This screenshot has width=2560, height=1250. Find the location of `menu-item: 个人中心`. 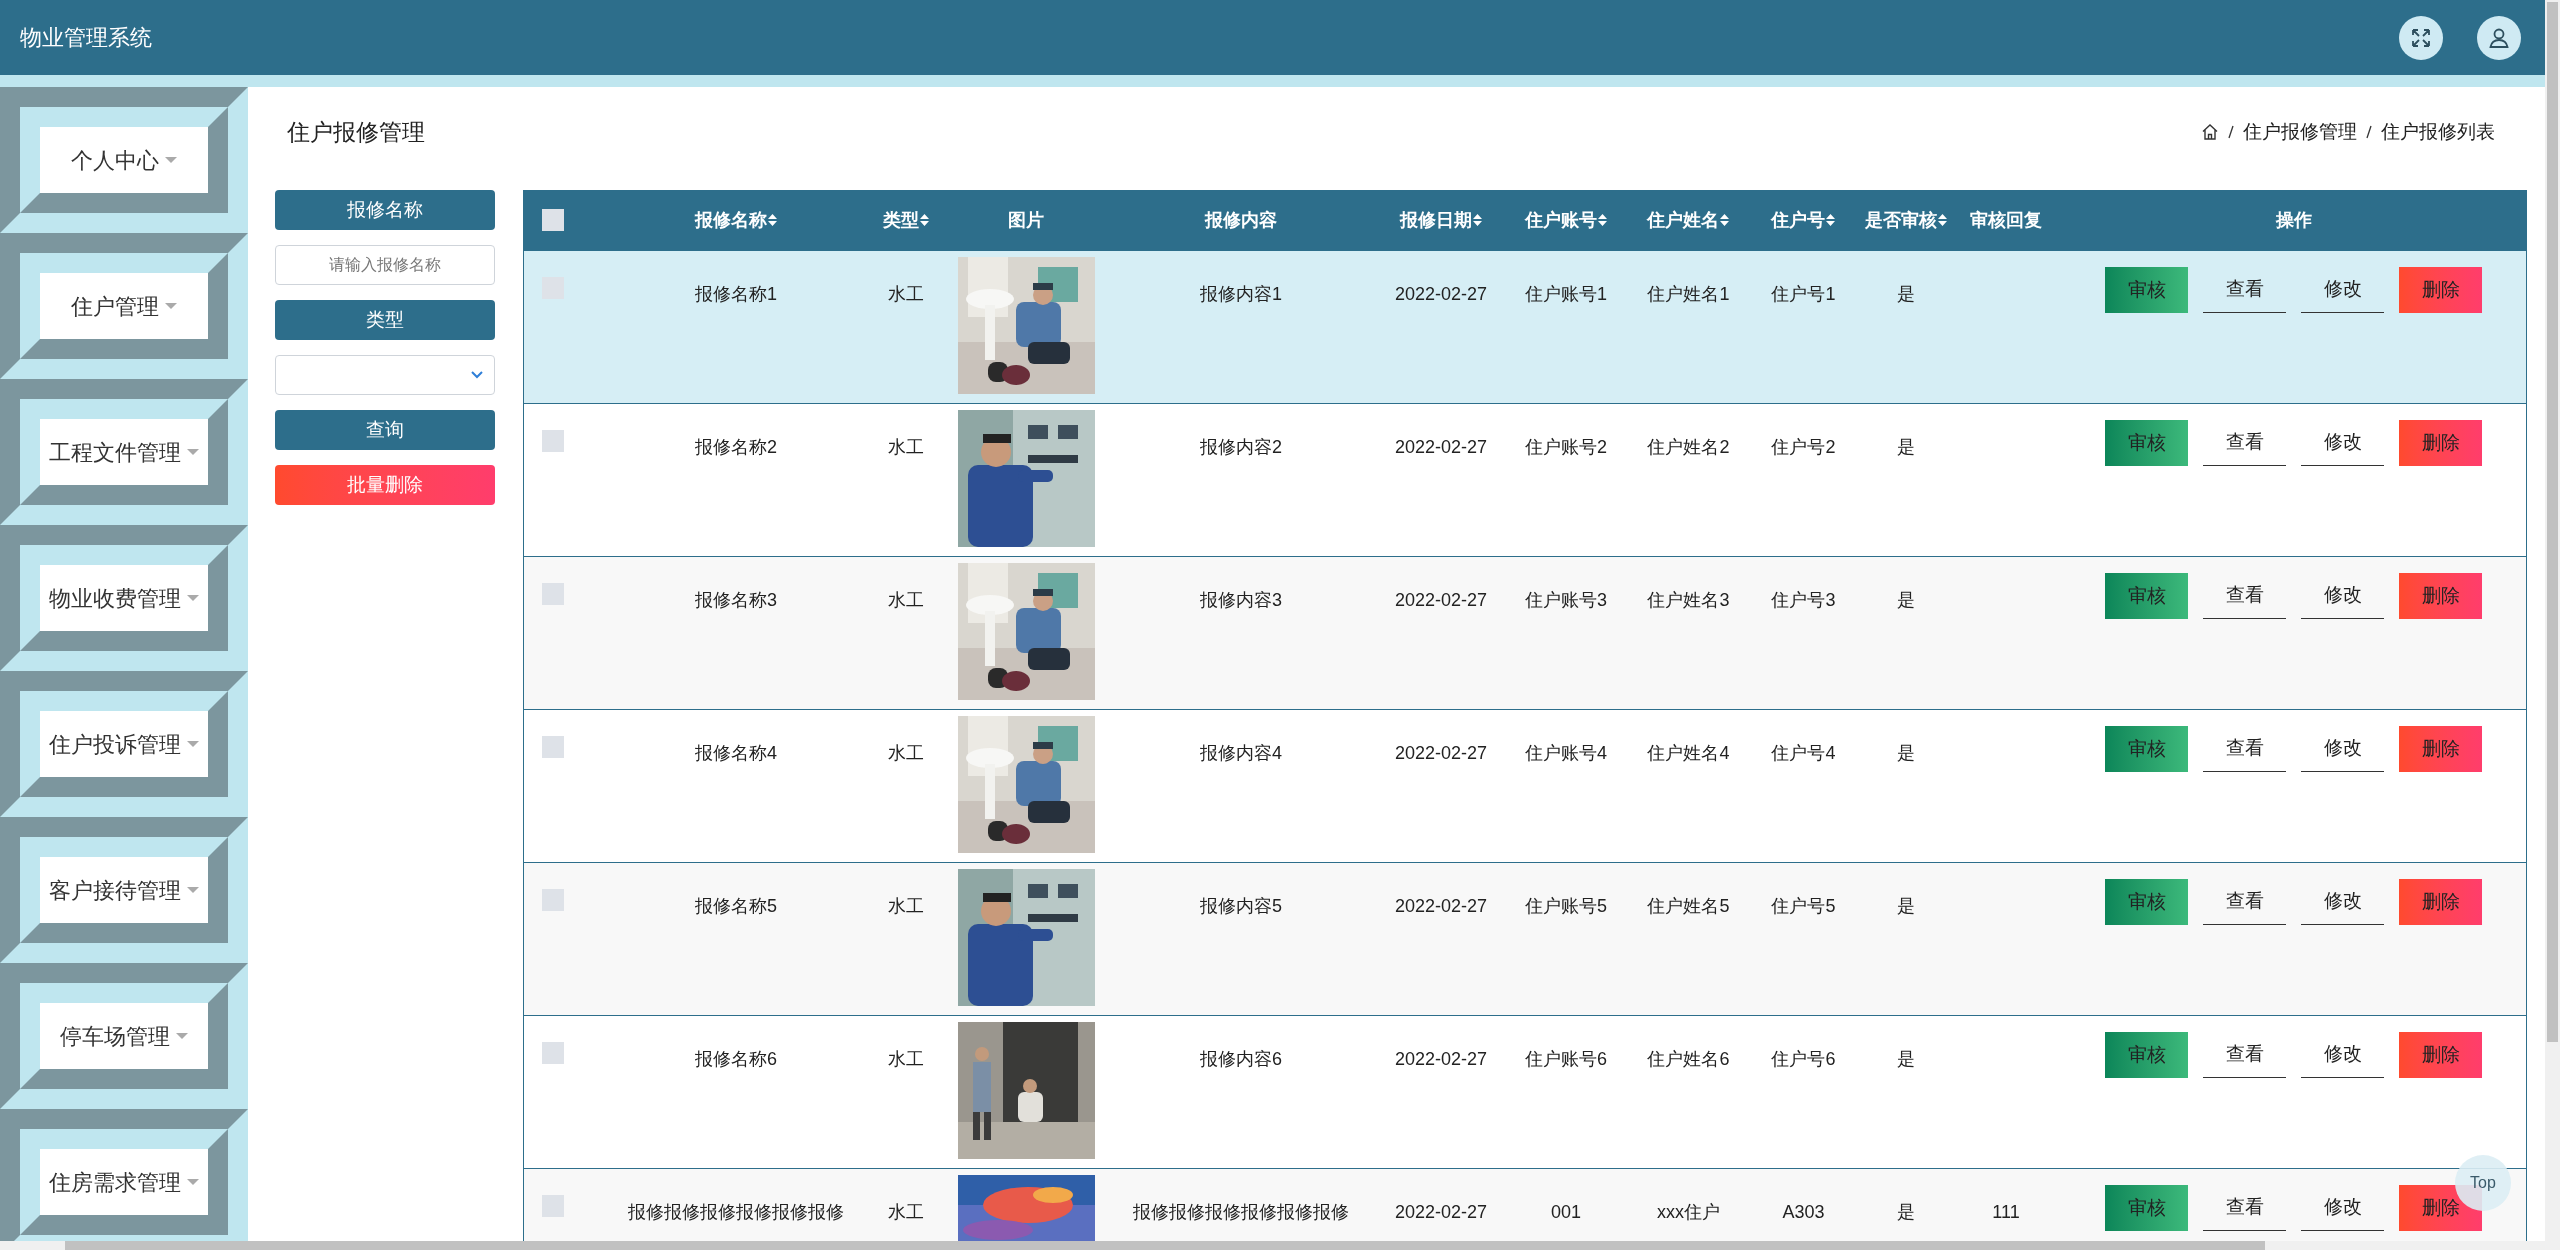

menu-item: 个人中心 is located at coordinates (124, 160).